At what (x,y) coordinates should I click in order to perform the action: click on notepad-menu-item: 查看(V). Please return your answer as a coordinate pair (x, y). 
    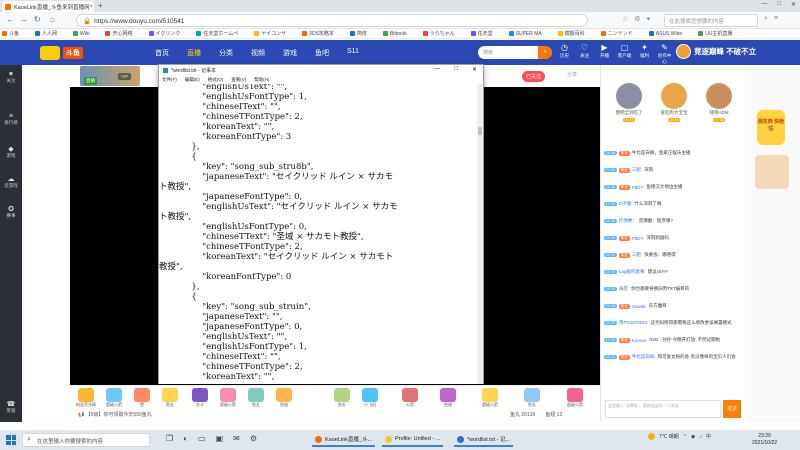
    Looking at the image, I should click on (238, 80).